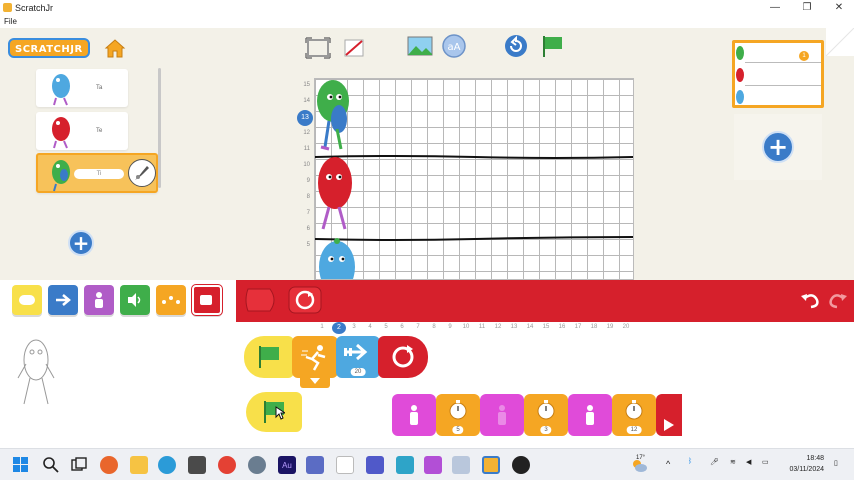 The height and width of the screenshot is (480, 854). Describe the element at coordinates (142, 173) in the screenshot. I see `paint-editor-icon` at that location.